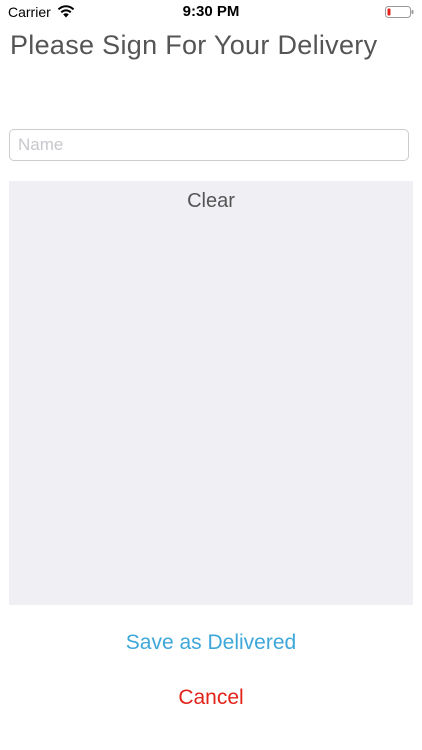 This screenshot has height=750, width=422. Describe the element at coordinates (209, 145) in the screenshot. I see `name-input` at that location.